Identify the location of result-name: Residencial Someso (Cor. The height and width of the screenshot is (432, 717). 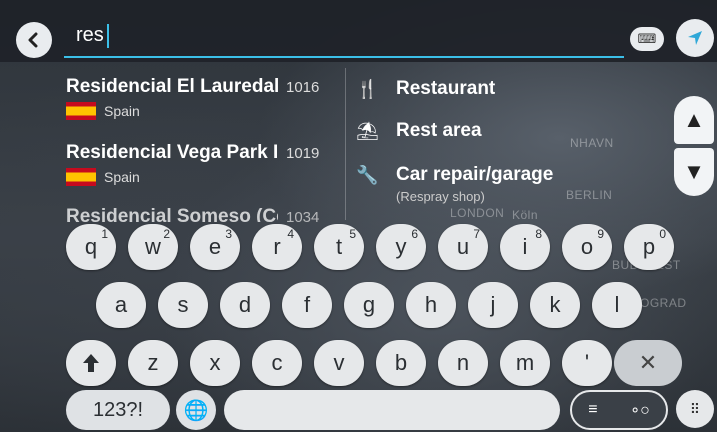
(172, 214).